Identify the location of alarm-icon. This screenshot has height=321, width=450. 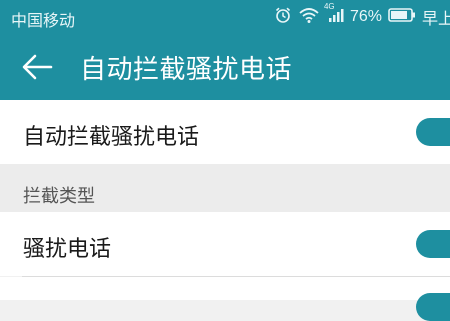
(283, 17).